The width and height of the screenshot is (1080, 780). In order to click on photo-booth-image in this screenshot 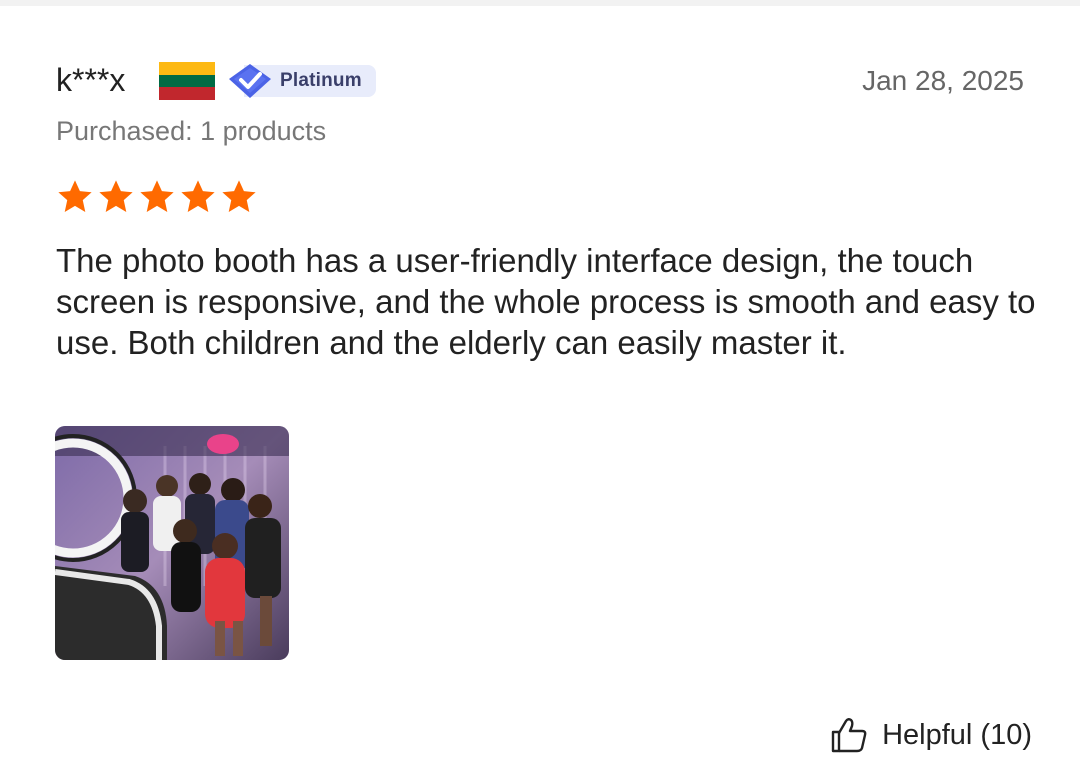, I will do `click(172, 543)`.